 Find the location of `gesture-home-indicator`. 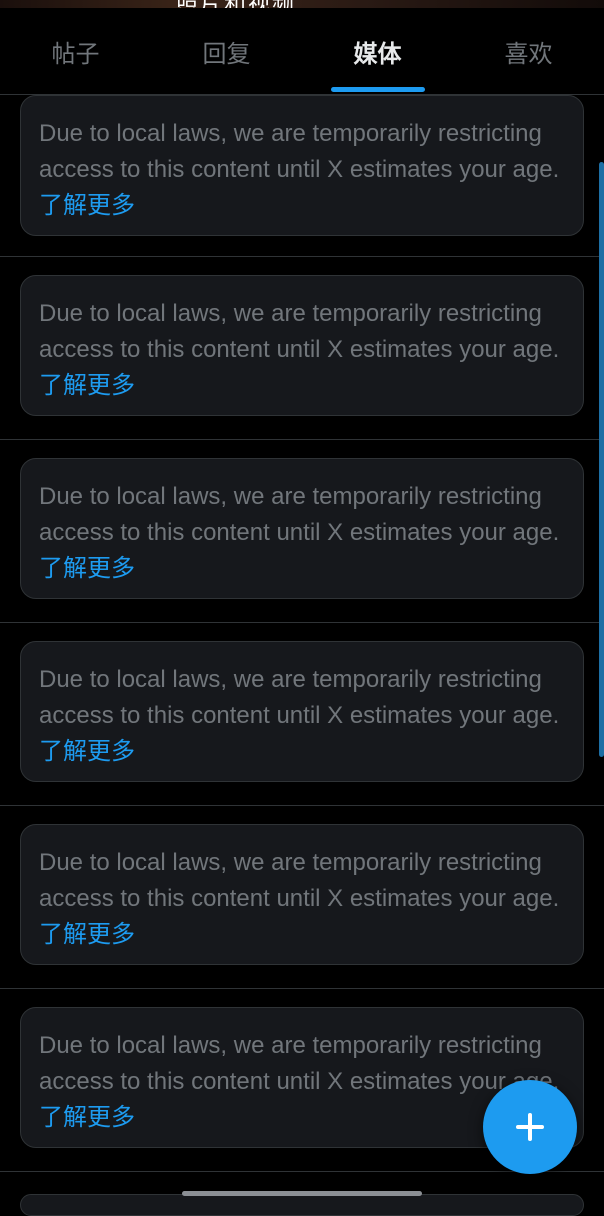

gesture-home-indicator is located at coordinates (302, 1193).